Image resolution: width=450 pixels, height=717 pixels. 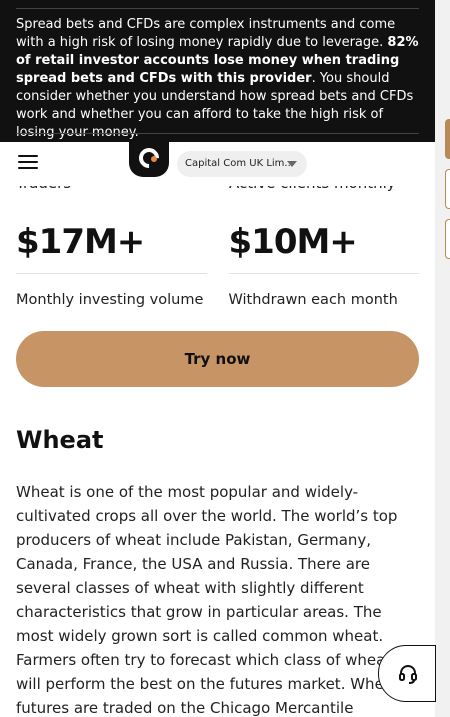 I want to click on headset-icon, so click(x=408, y=674).